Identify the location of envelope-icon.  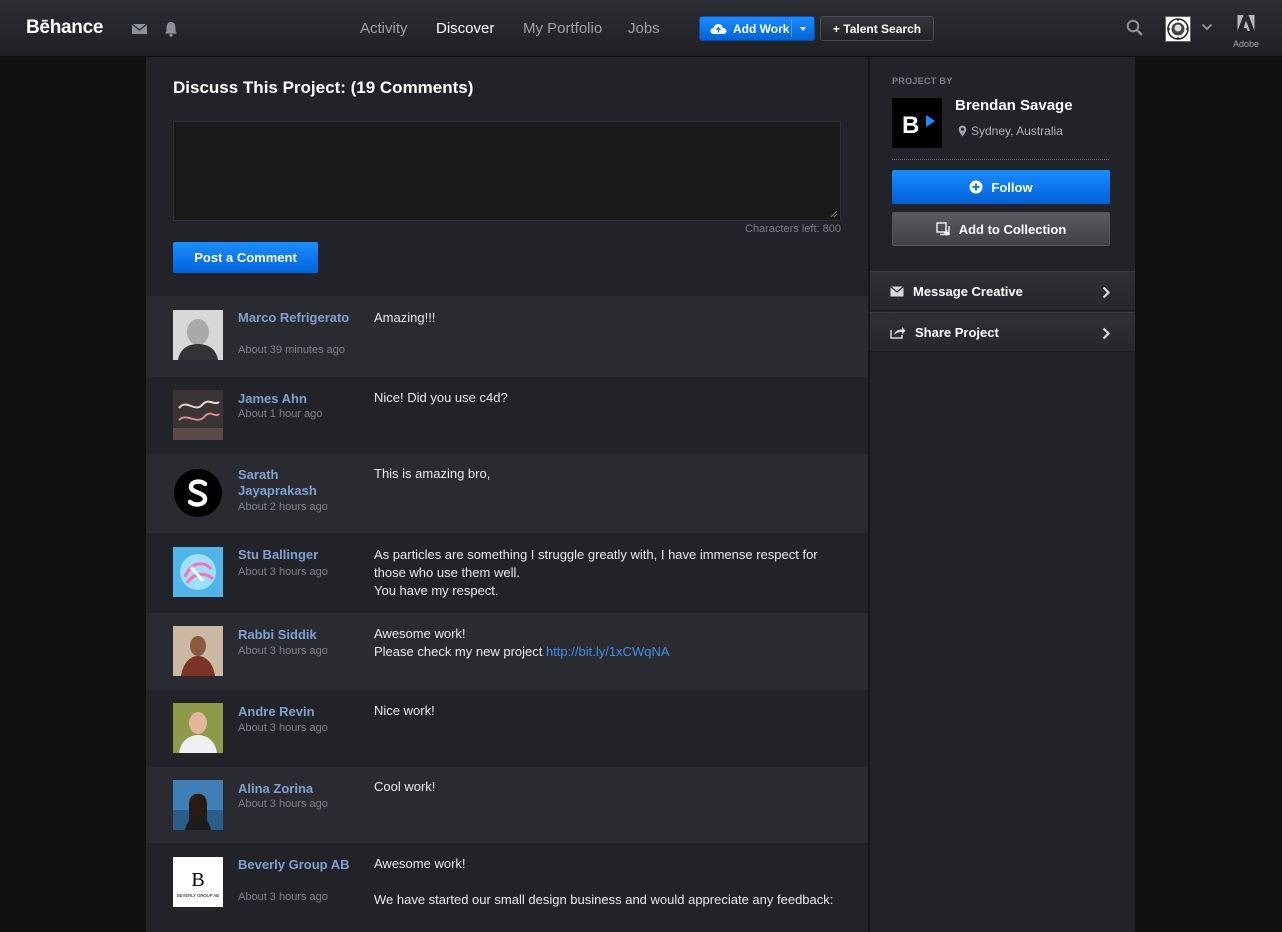
(897, 290).